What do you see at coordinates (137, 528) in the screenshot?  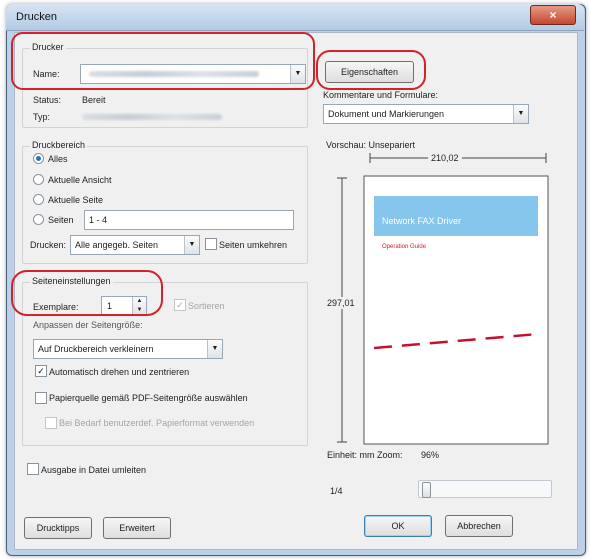 I see `advanced-button: Erweitert` at bounding box center [137, 528].